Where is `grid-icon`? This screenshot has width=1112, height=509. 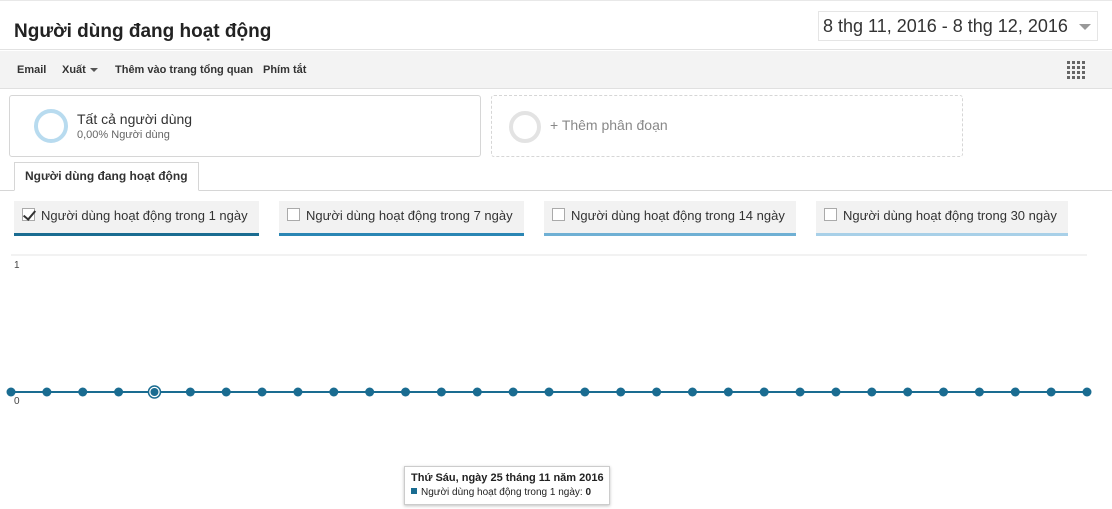
grid-icon is located at coordinates (1076, 70).